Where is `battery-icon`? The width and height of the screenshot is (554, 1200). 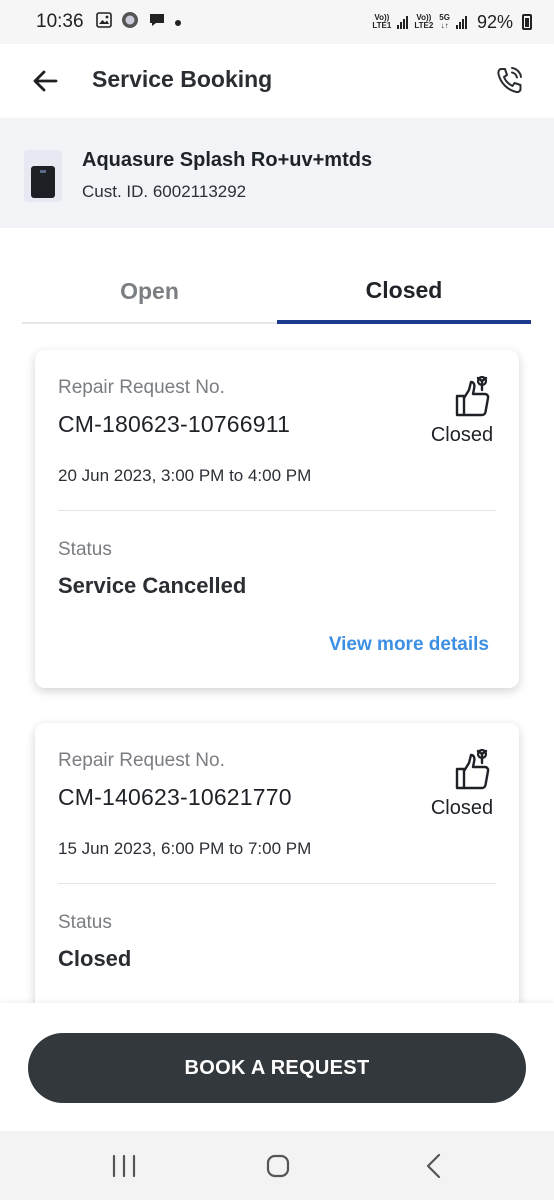
battery-icon is located at coordinates (527, 22).